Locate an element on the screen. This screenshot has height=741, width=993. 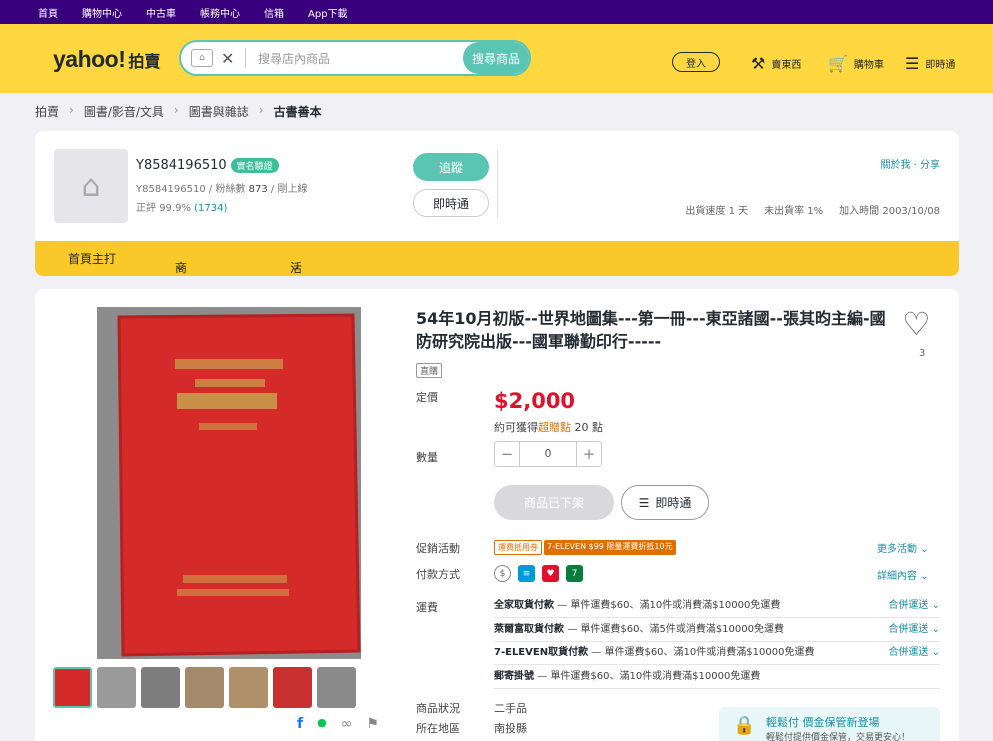
sell-link: ⚒ 賣東西 is located at coordinates (776, 63).